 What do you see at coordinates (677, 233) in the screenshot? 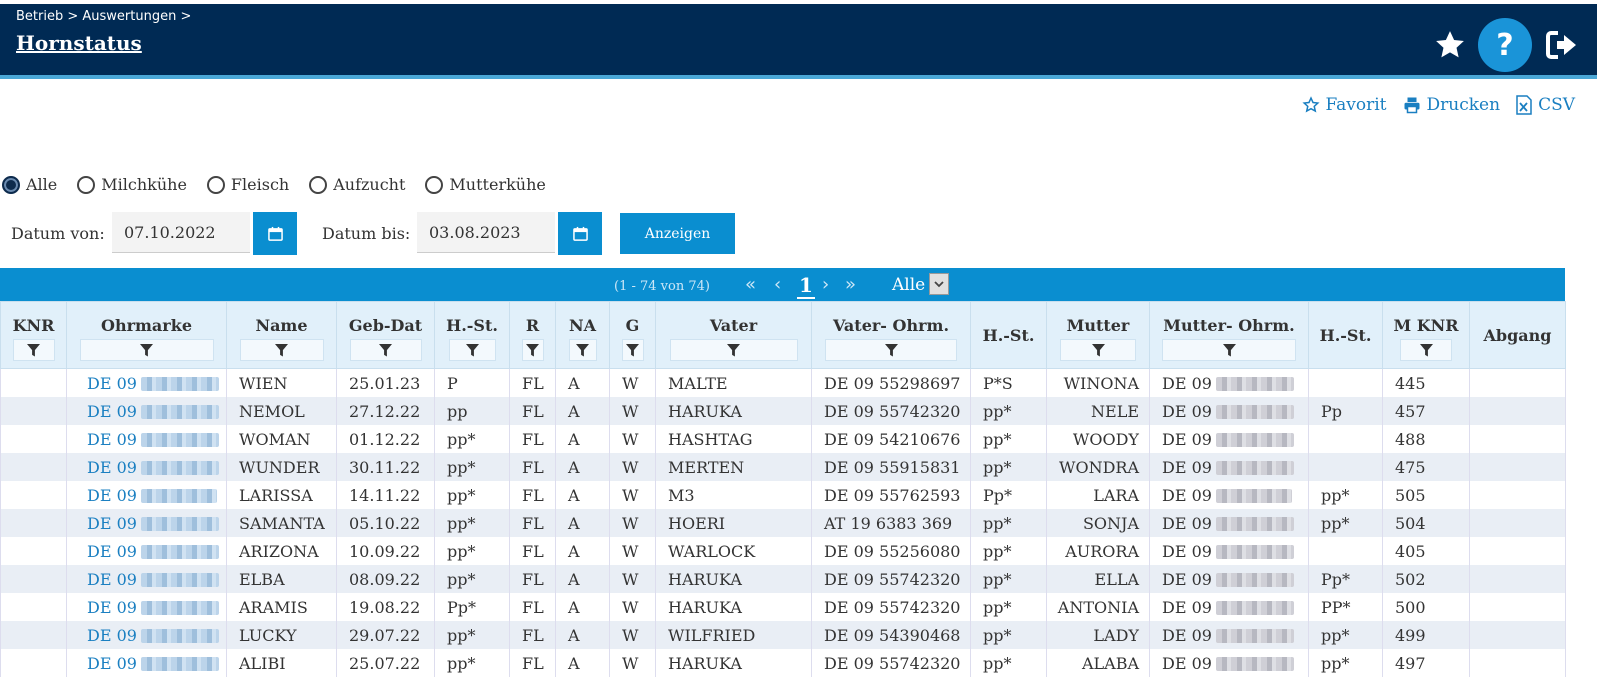
I see `anzeigen-button: Anzeigen` at bounding box center [677, 233].